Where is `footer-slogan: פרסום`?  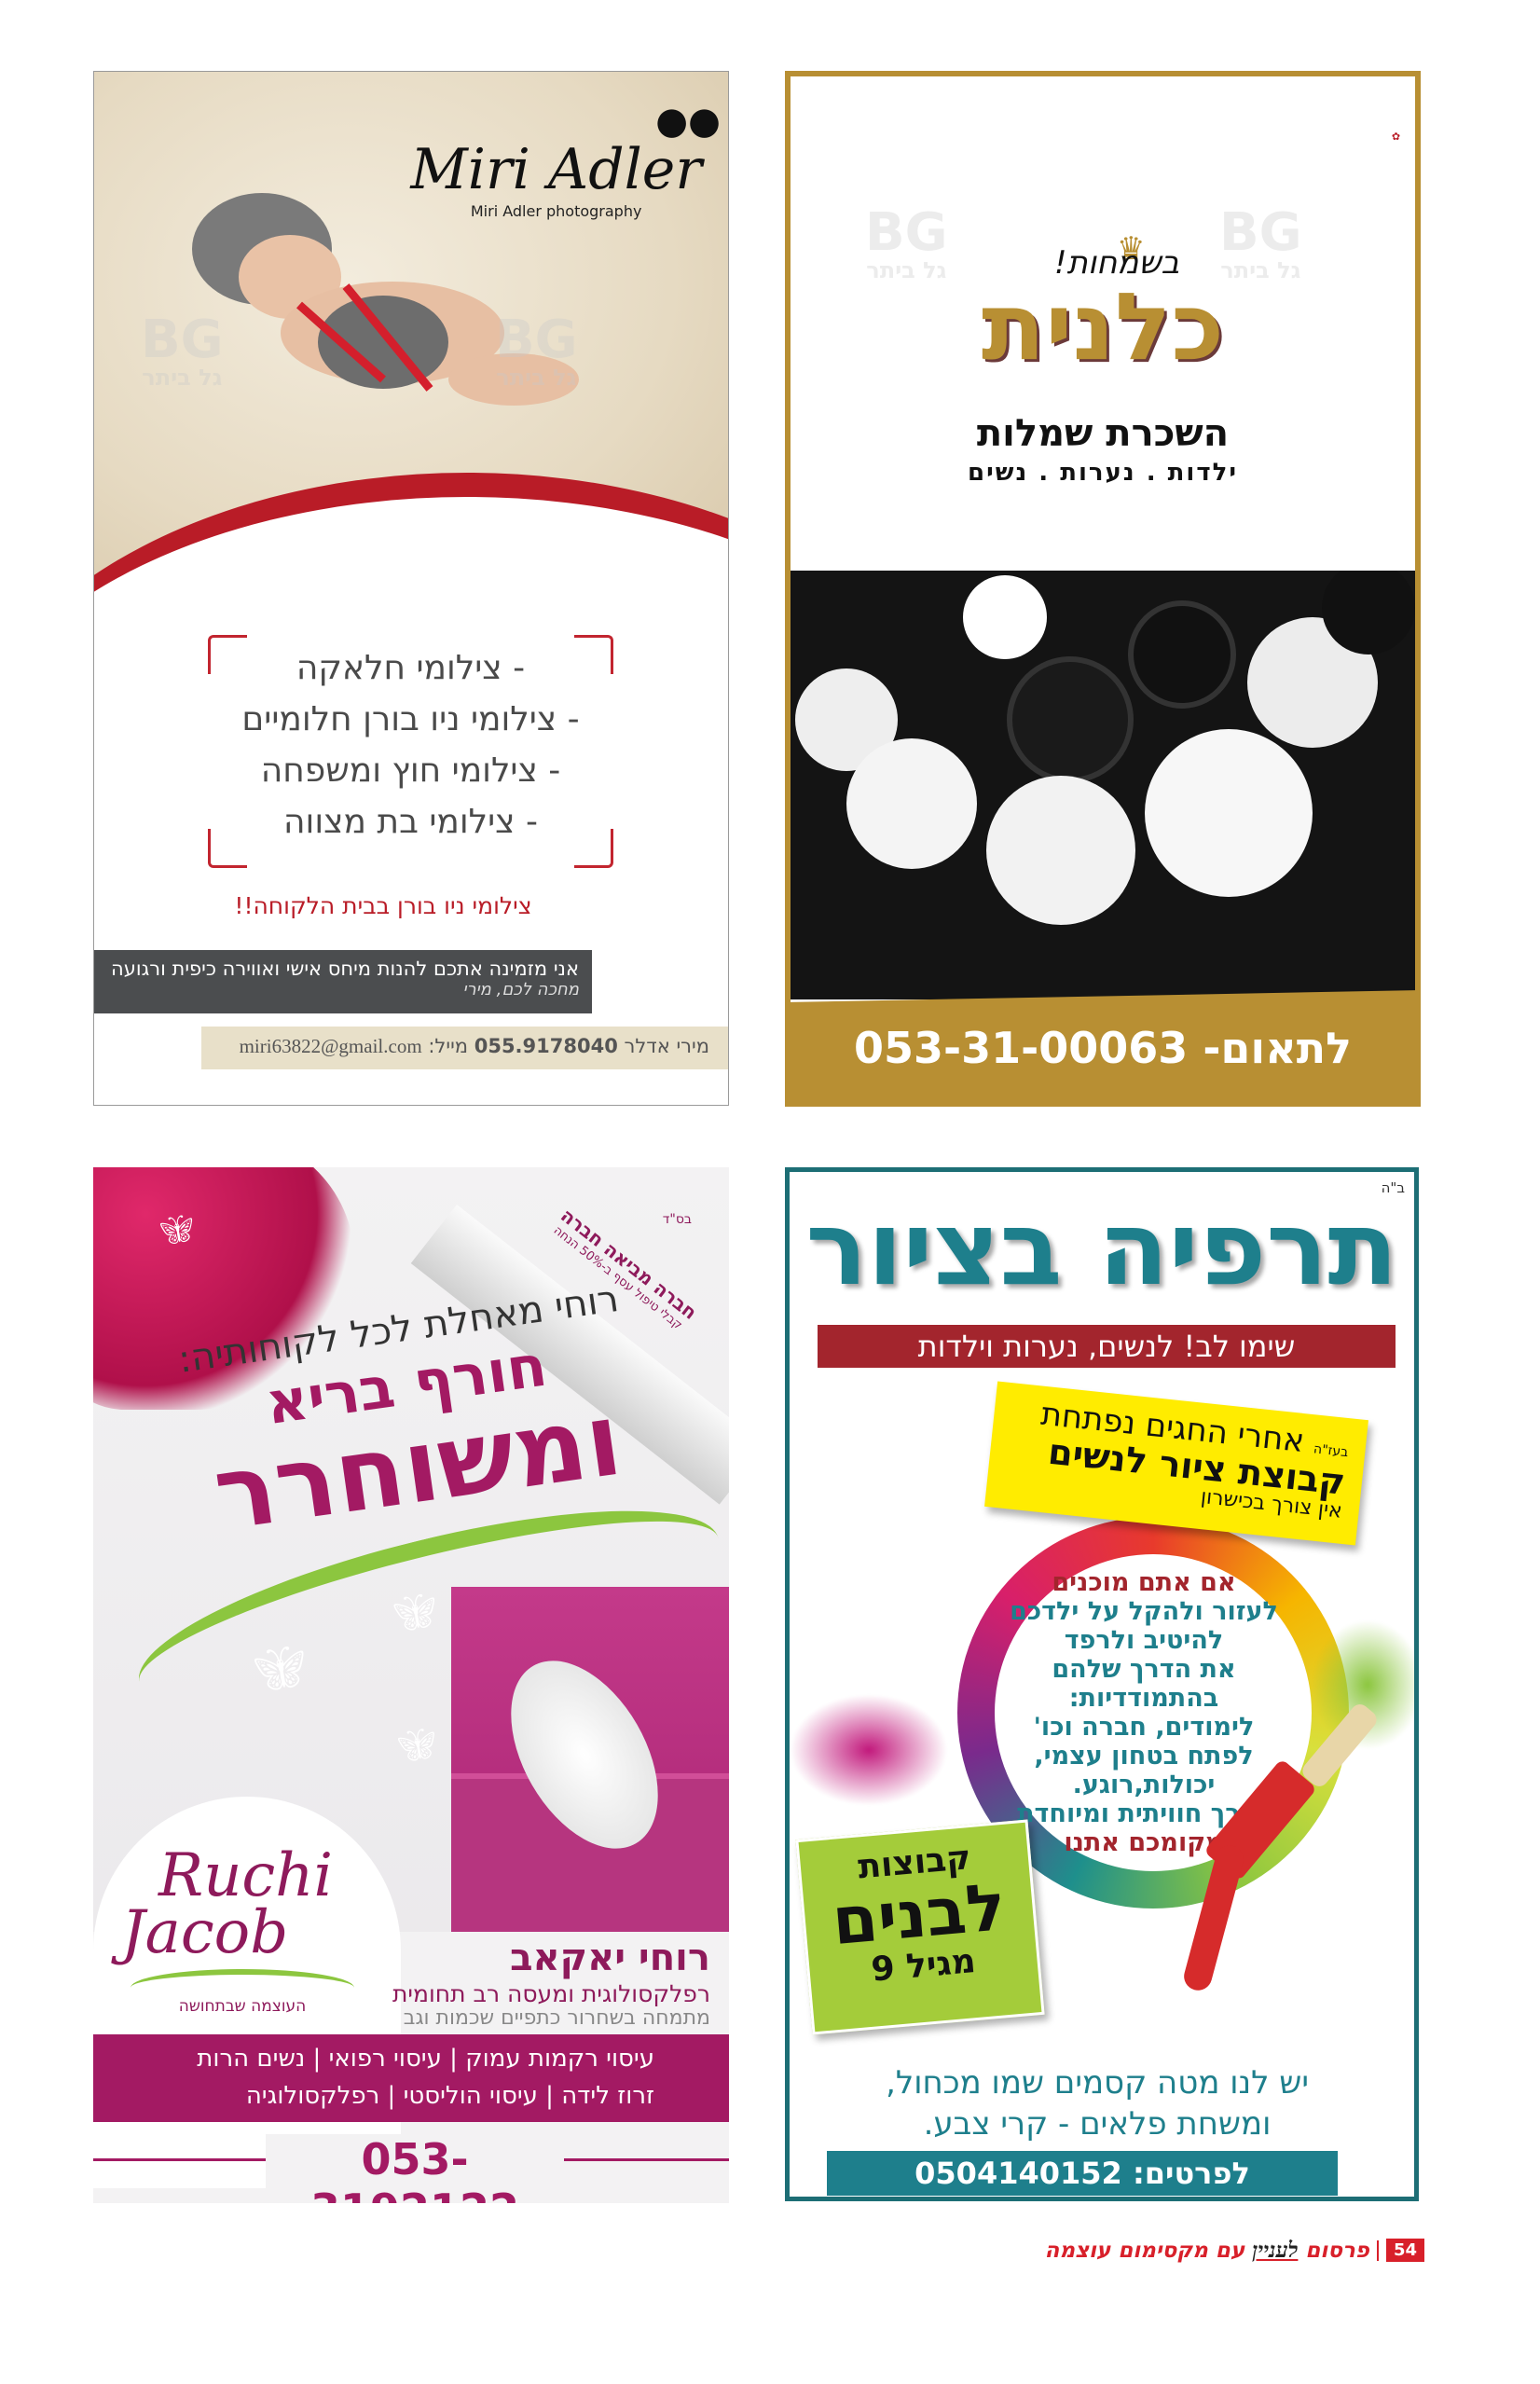
footer-slogan: פרסום is located at coordinates (1337, 2250).